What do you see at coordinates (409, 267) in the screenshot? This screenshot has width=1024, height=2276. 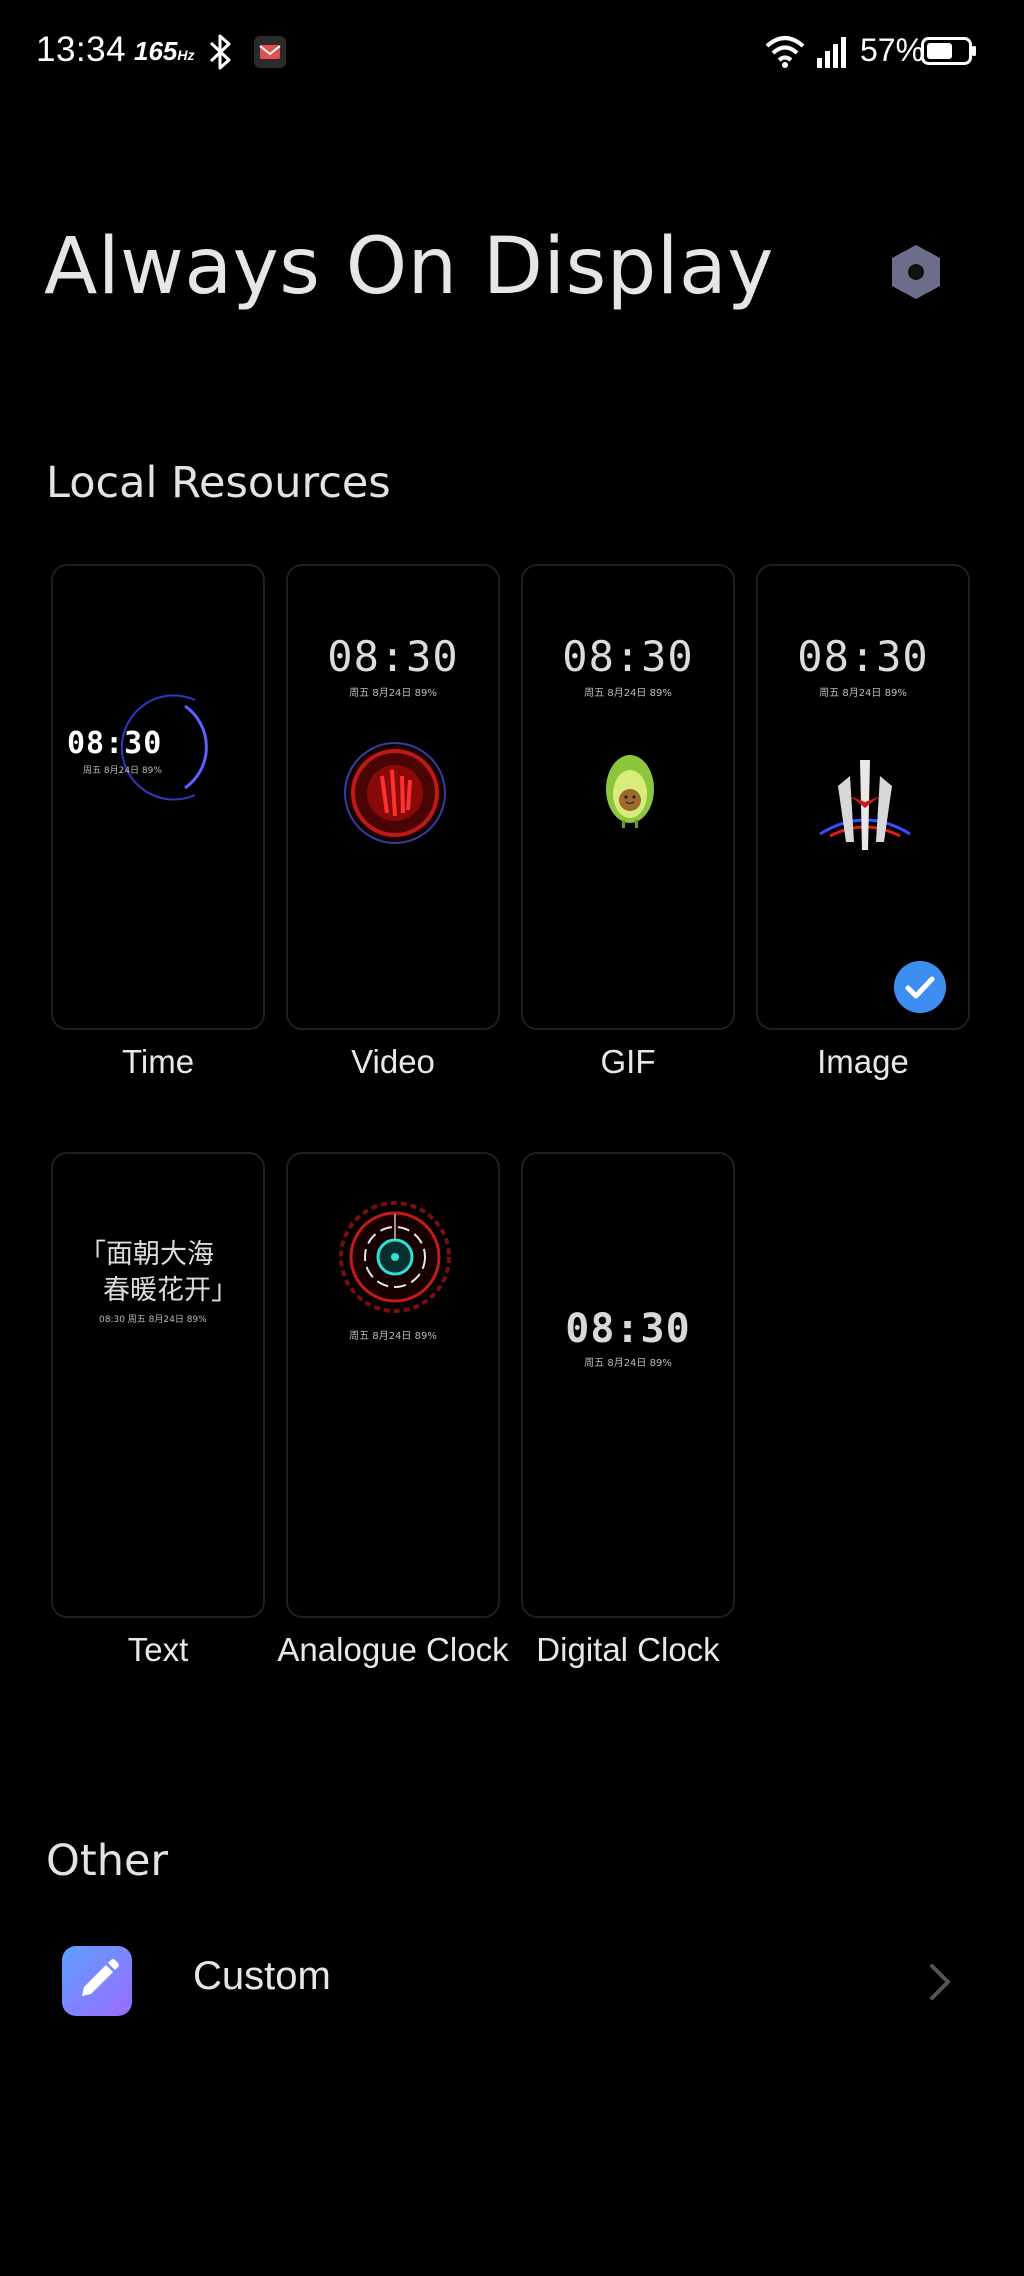 I see `page-title: Always On Display` at bounding box center [409, 267].